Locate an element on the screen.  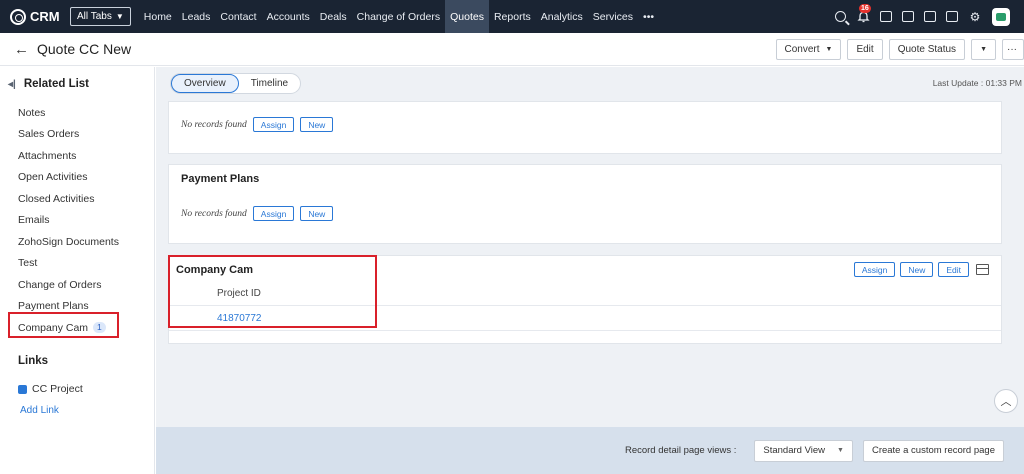
app-name: CRM is located at coordinates (45, 16).